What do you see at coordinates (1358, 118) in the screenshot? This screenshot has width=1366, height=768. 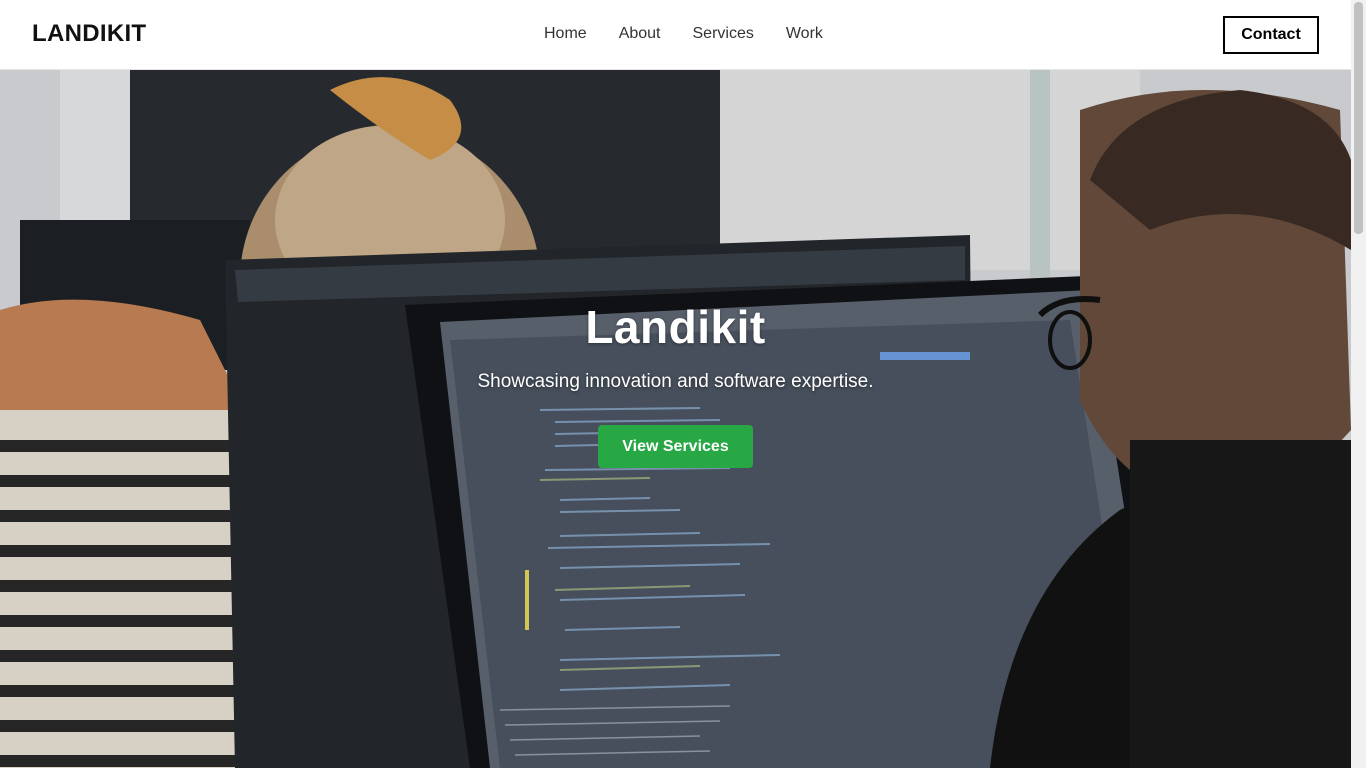 I see `scrollbar-thumb` at bounding box center [1358, 118].